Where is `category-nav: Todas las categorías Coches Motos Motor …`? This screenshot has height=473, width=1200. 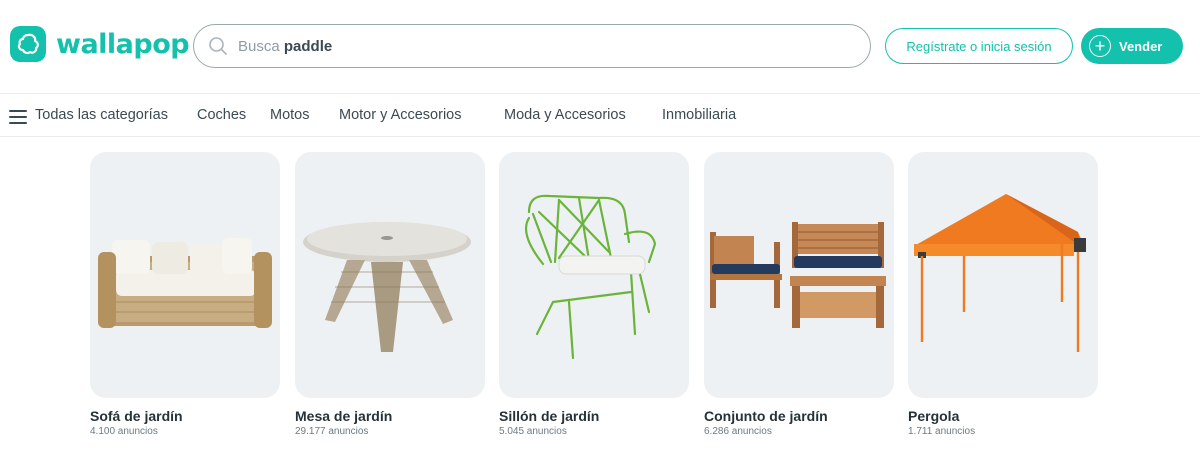 category-nav: Todas las categorías Coches Motos Motor … is located at coordinates (600, 116).